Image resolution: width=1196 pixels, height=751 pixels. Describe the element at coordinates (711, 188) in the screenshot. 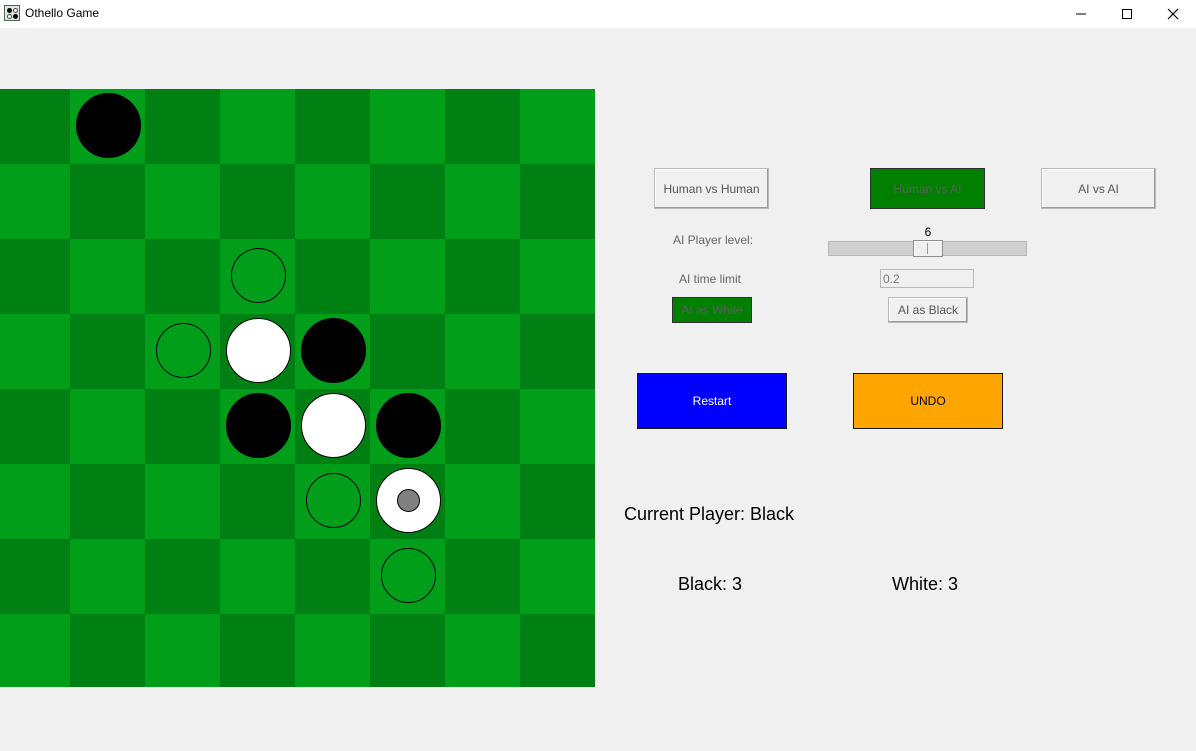

I see `human-vs-human-button: Human vs Human` at that location.